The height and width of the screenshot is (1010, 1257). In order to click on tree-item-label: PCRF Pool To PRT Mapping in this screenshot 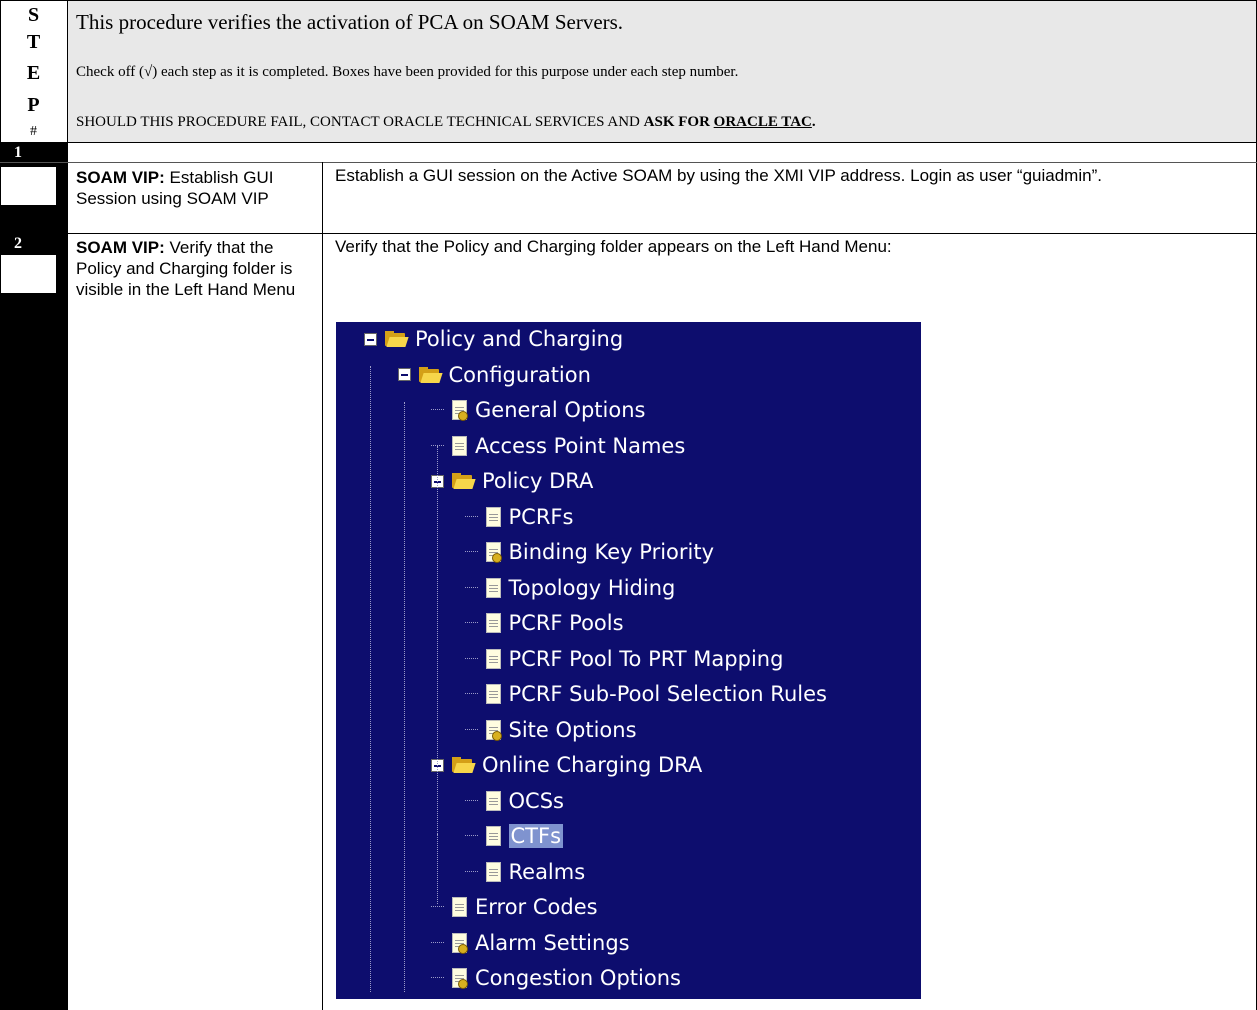, I will do `click(646, 658)`.